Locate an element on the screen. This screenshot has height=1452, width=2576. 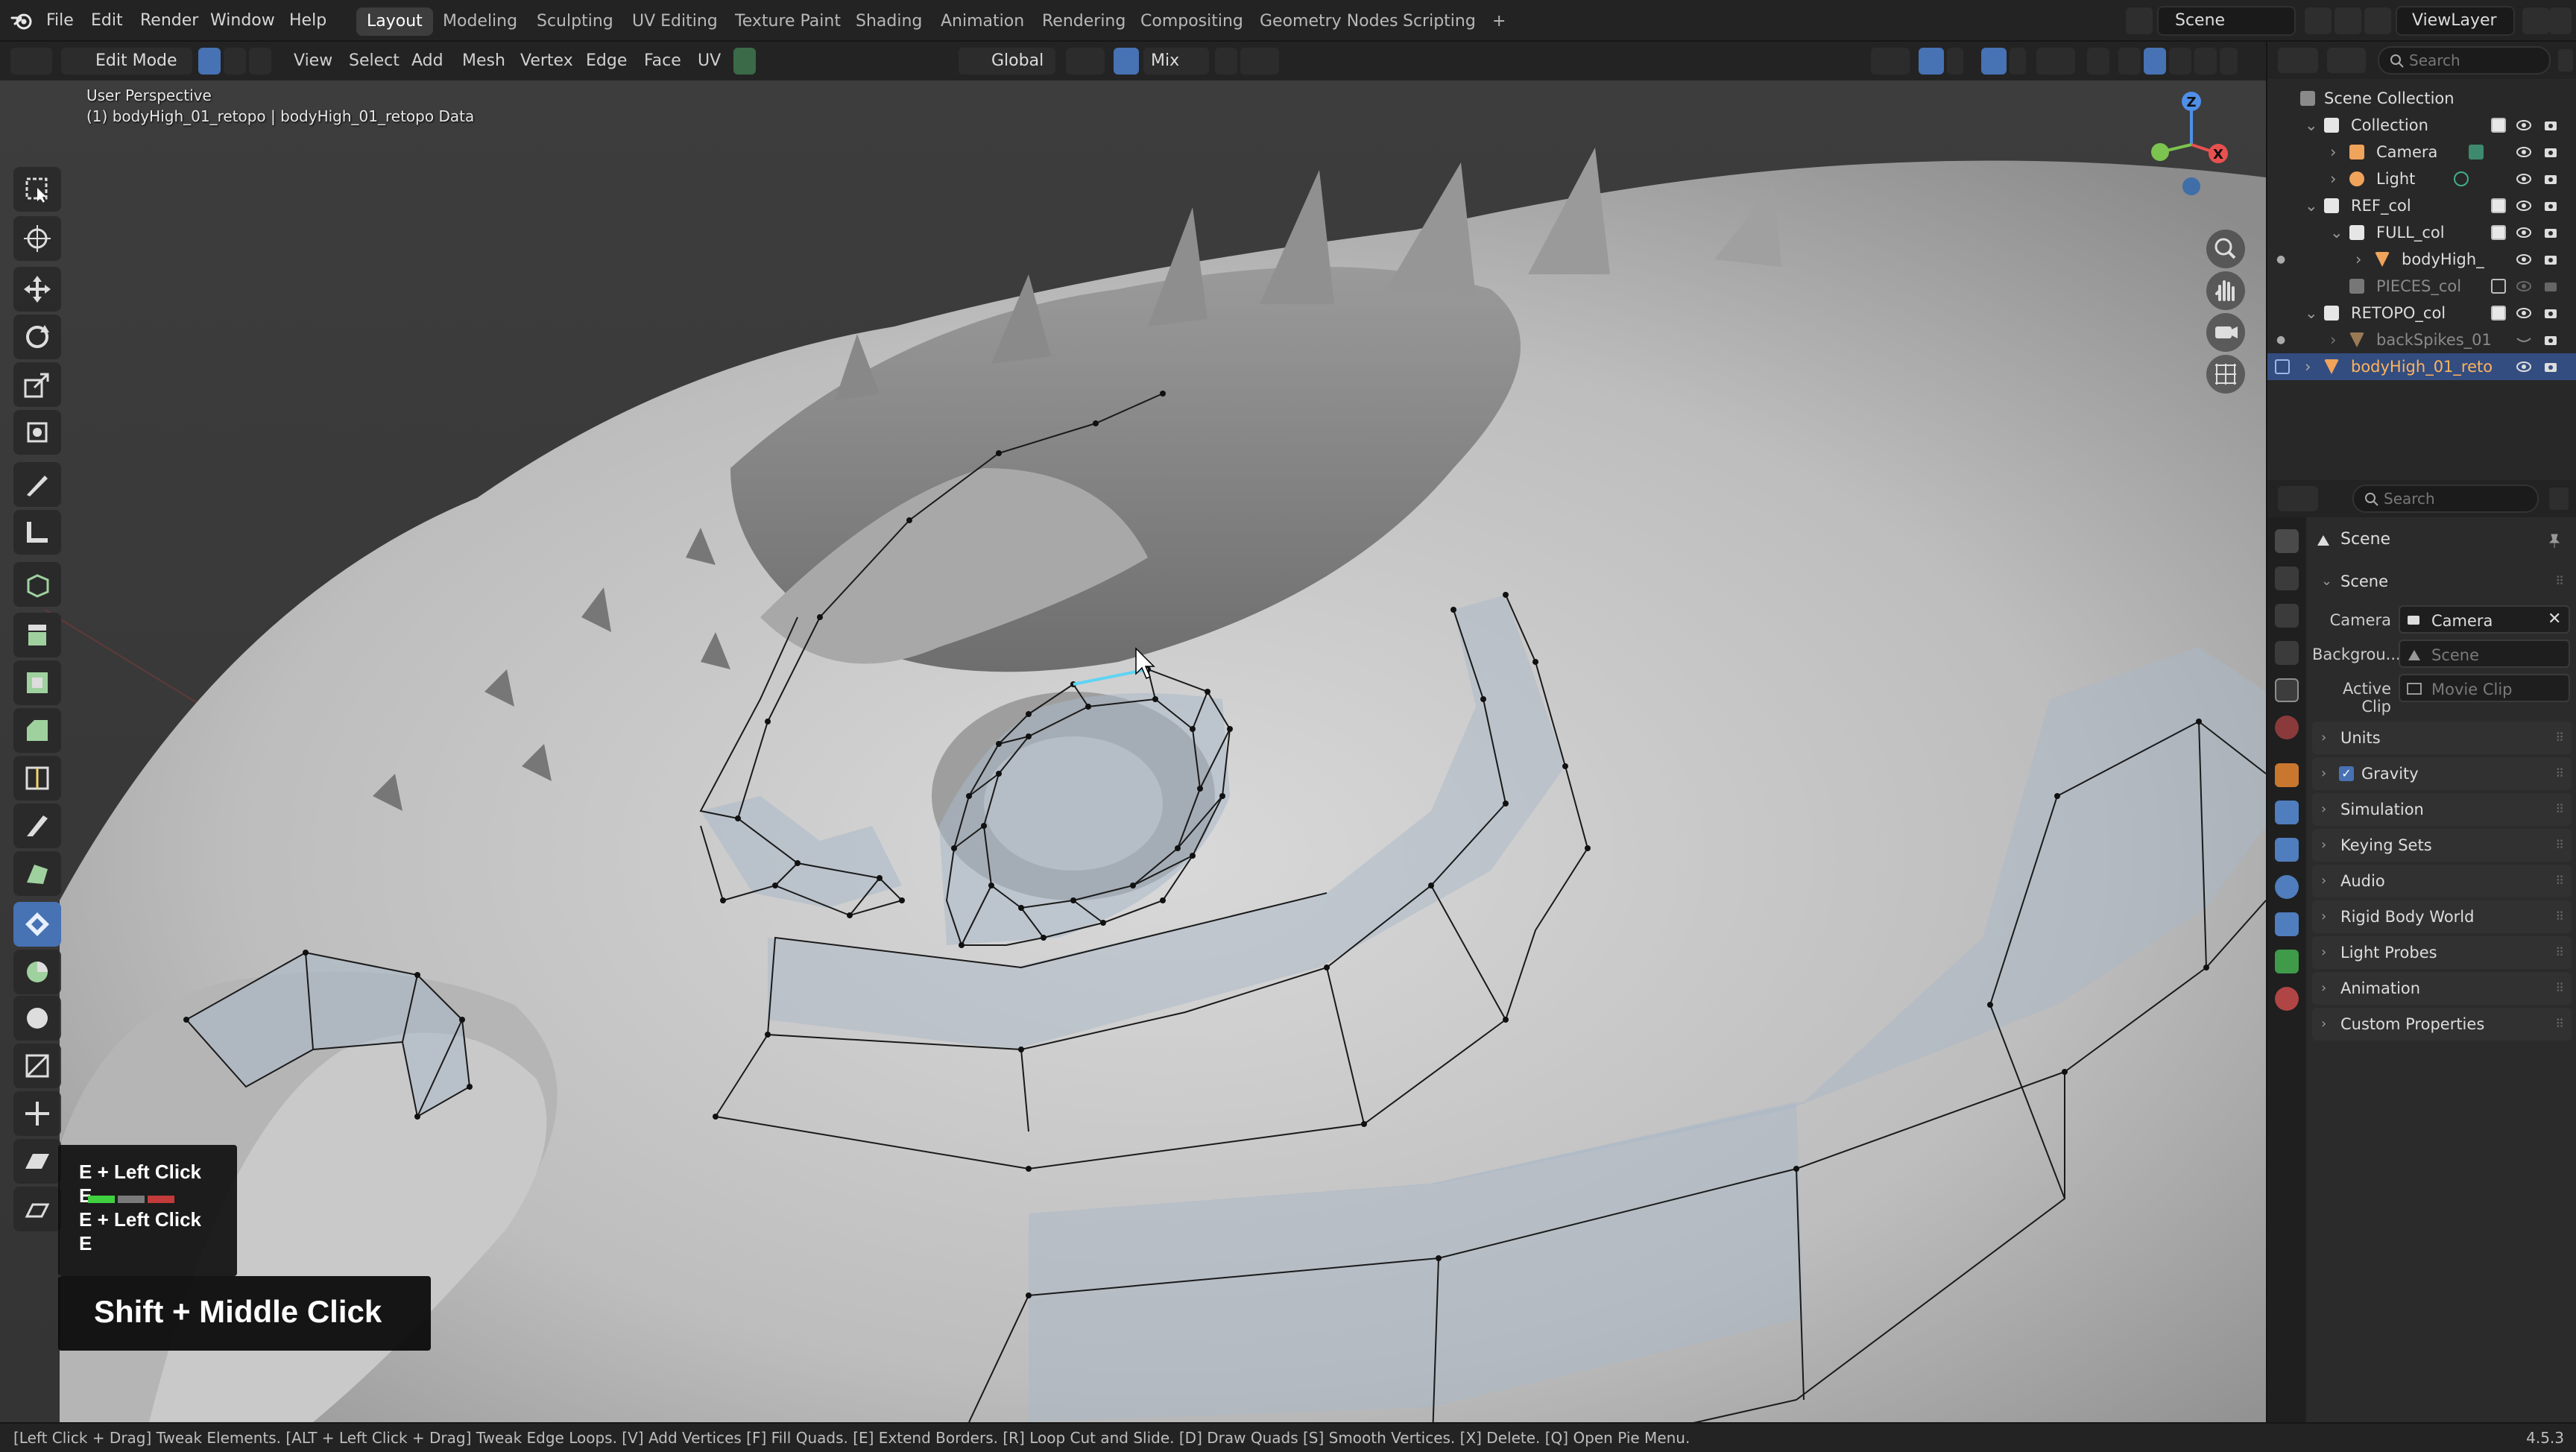
workspace-tab-sculpting: Sculpting is located at coordinates (575, 21).